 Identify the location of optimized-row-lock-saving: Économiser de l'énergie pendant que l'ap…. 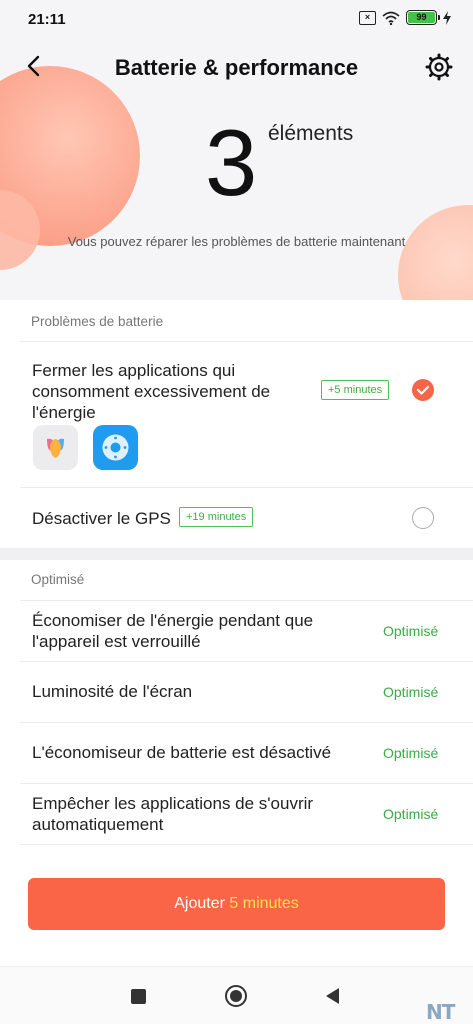
(236, 631).